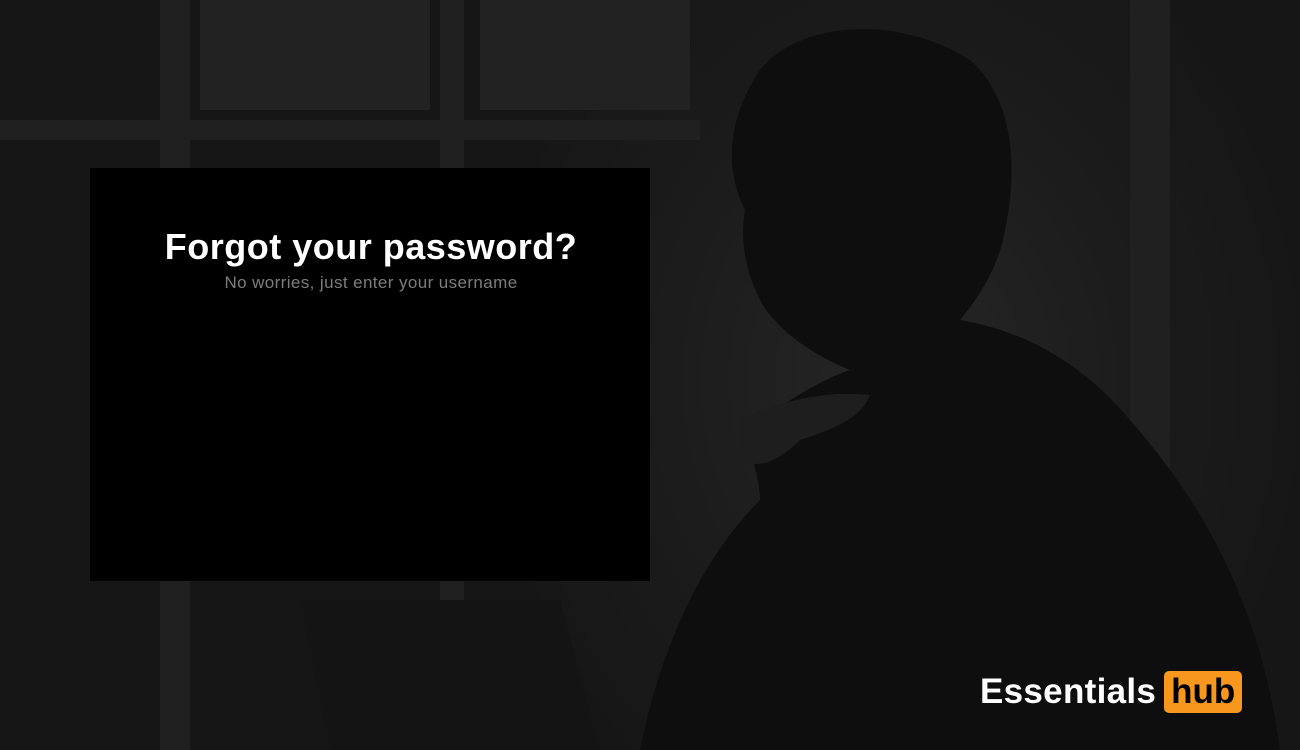  What do you see at coordinates (371, 282) in the screenshot?
I see `page-subtitle: No worries, just enter your username` at bounding box center [371, 282].